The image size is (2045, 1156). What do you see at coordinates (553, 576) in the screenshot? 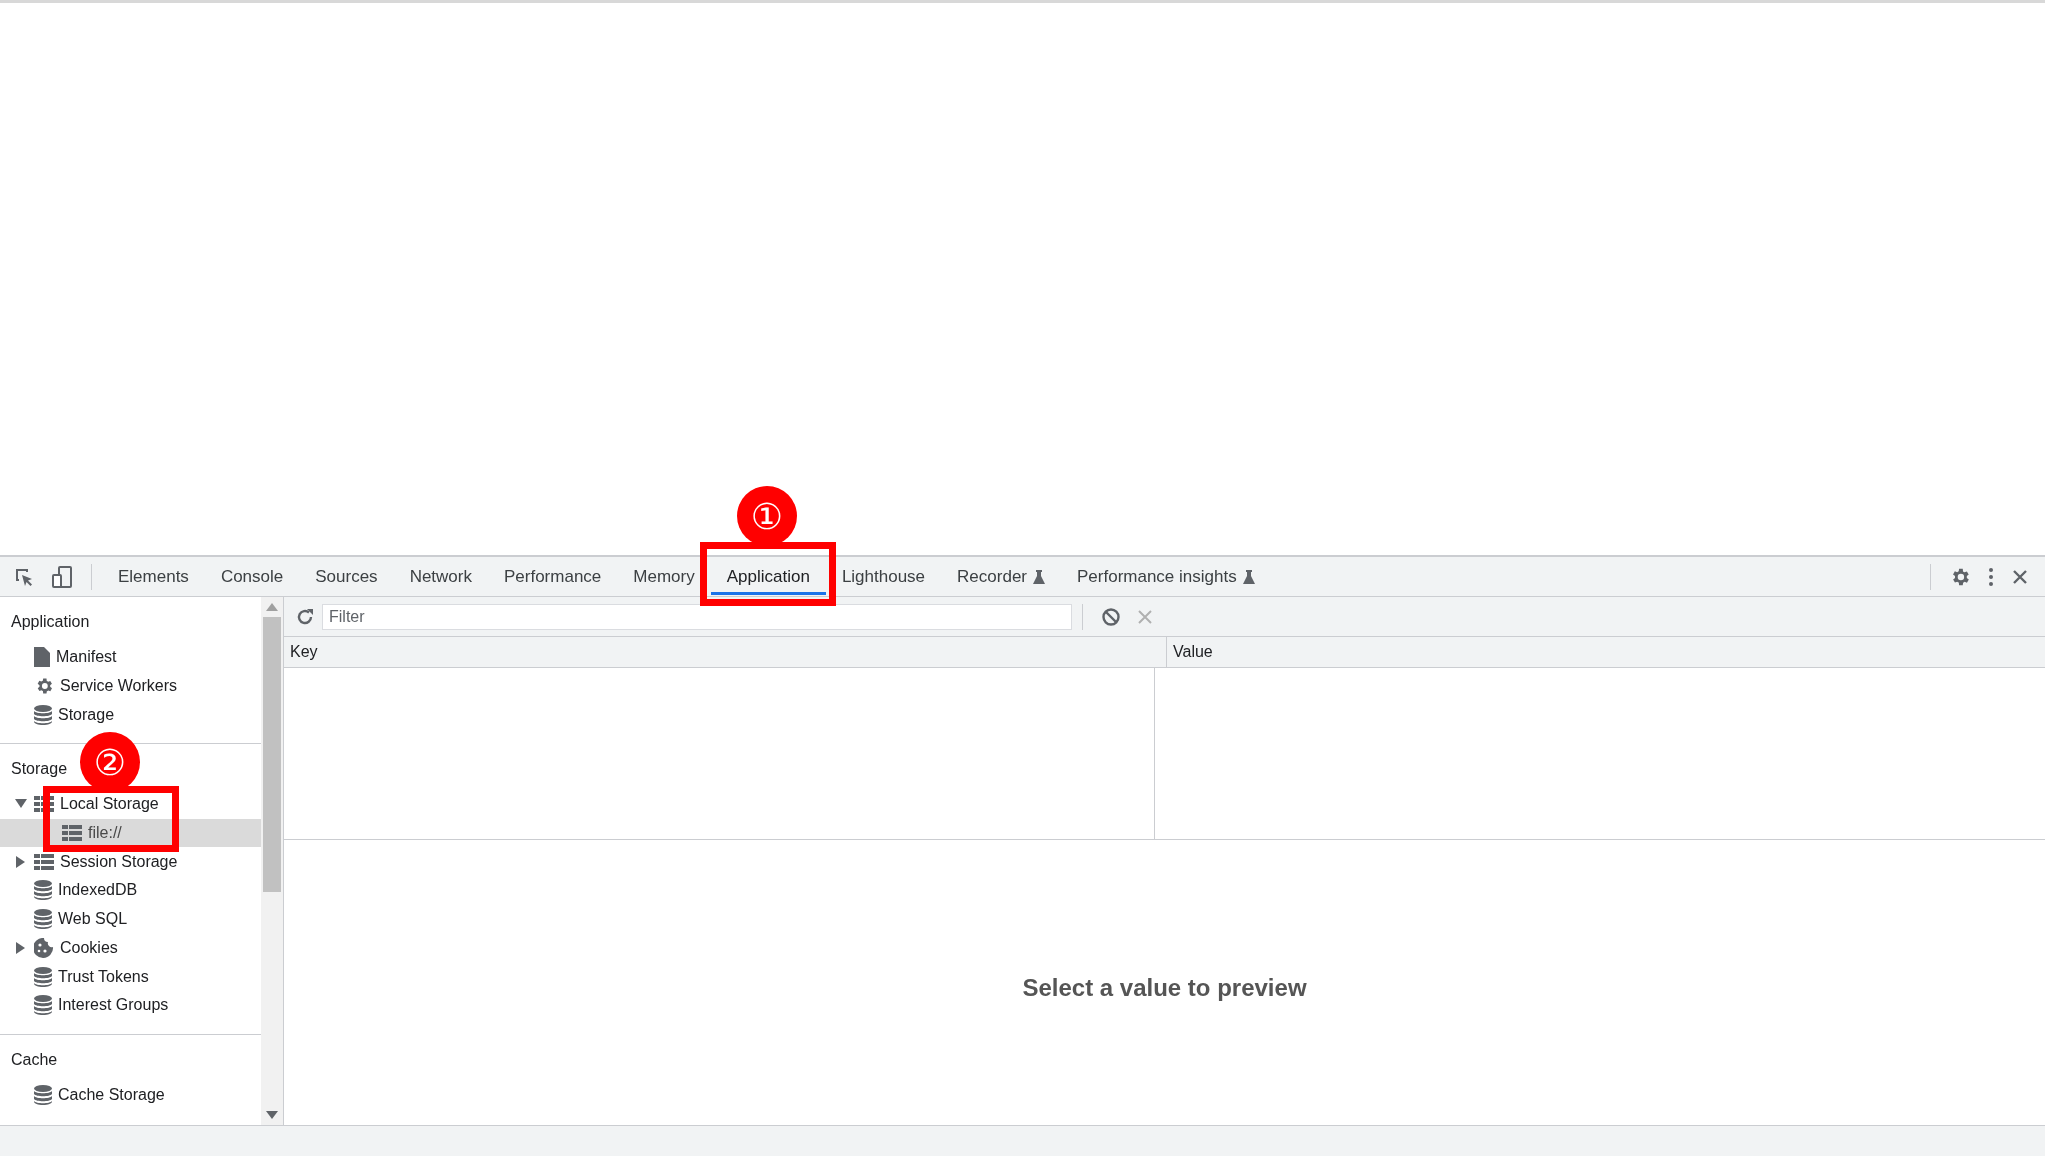
I see `panel-tab: Performance` at bounding box center [553, 576].